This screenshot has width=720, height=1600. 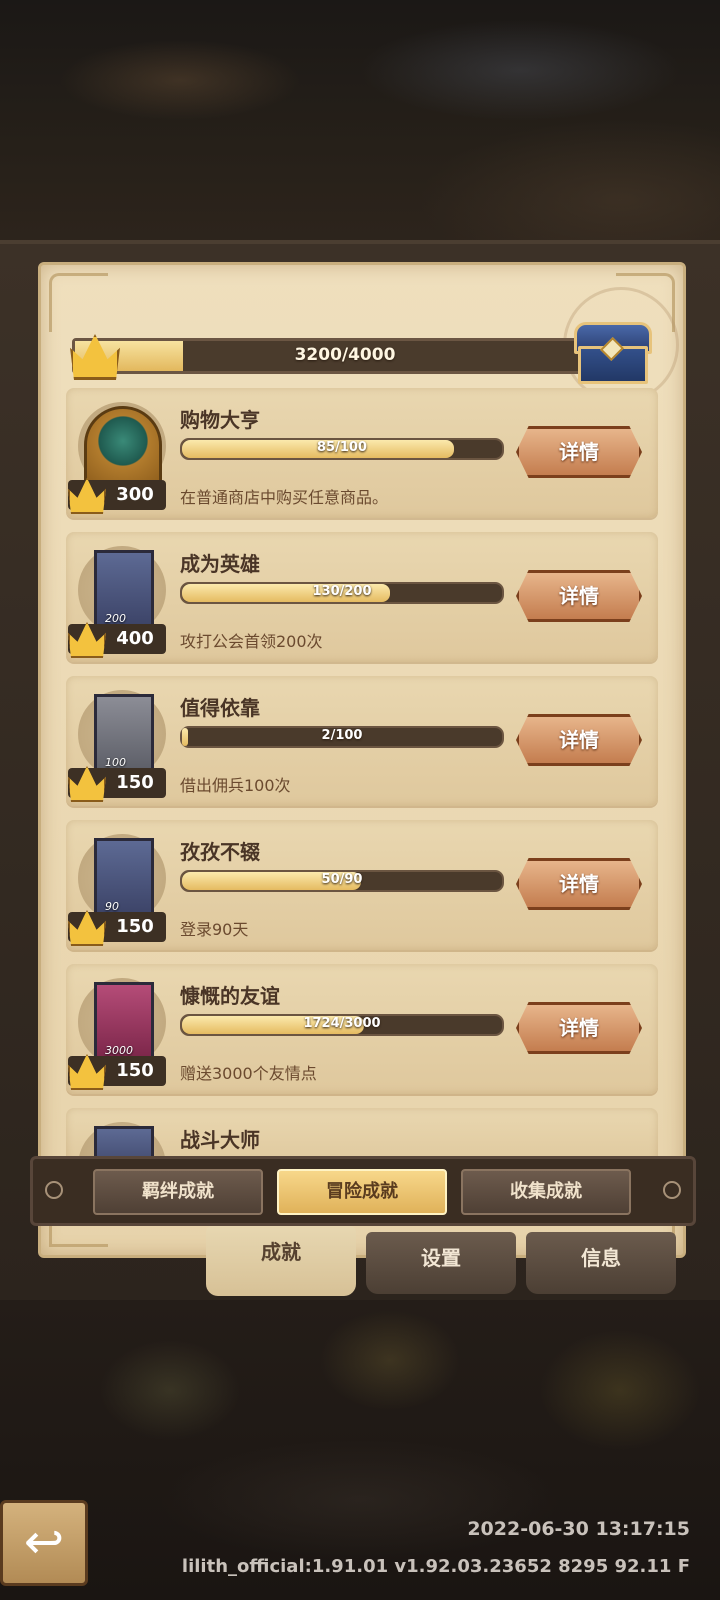 I want to click on achievement-progress-bar: 2/100, so click(x=342, y=737).